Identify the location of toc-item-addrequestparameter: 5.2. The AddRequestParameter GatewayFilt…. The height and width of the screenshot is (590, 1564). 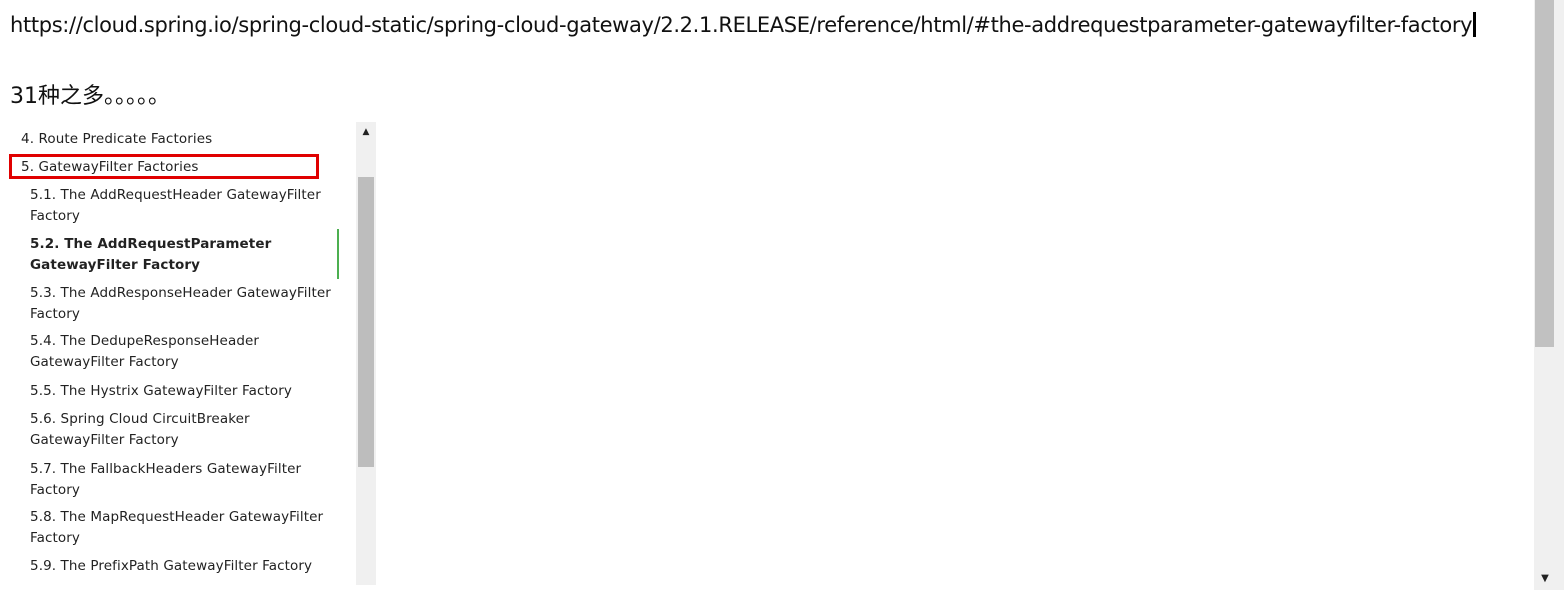
(185, 255).